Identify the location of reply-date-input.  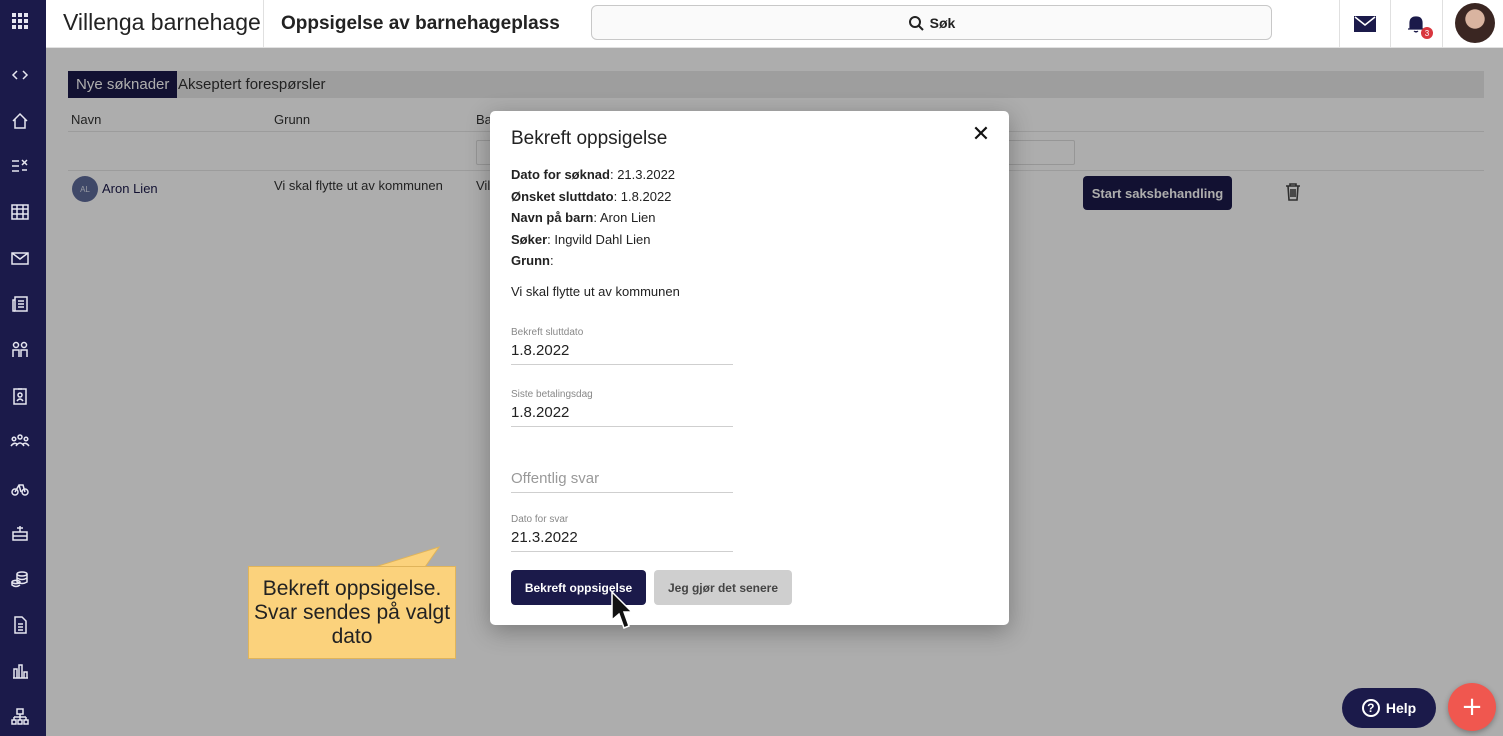
(622, 538).